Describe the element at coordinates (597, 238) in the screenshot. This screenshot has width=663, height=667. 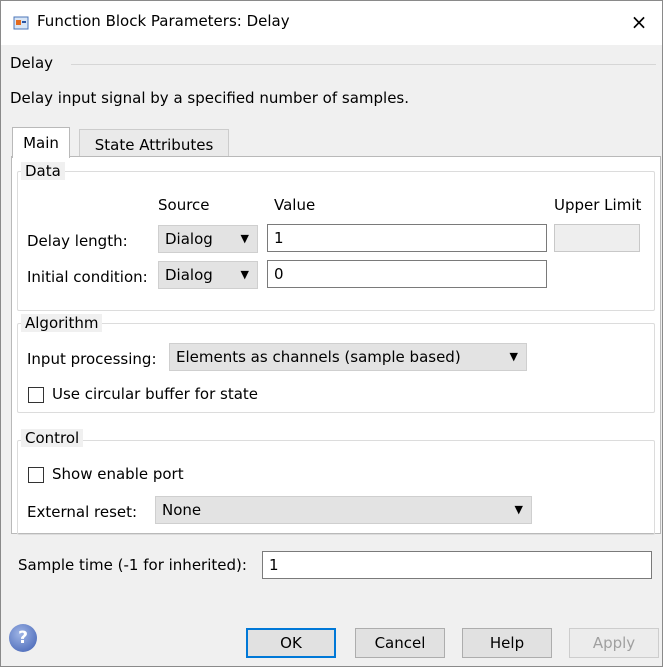
I see `delay-length-upper-limit-input` at that location.